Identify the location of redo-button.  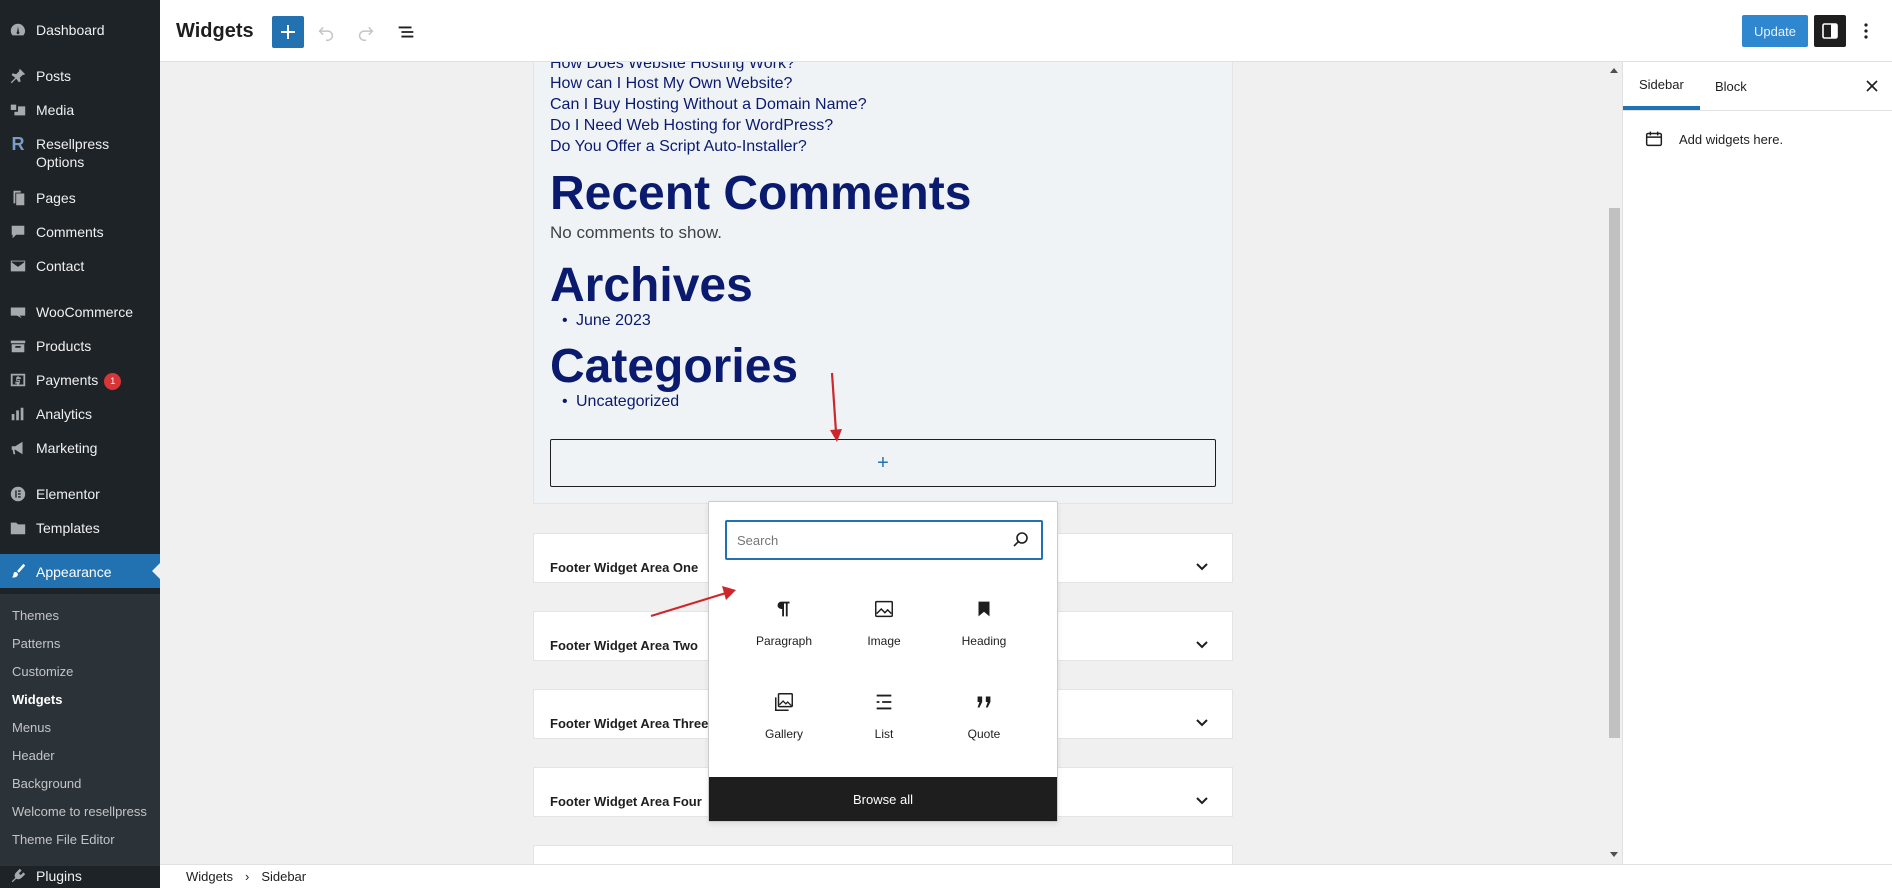
(366, 32).